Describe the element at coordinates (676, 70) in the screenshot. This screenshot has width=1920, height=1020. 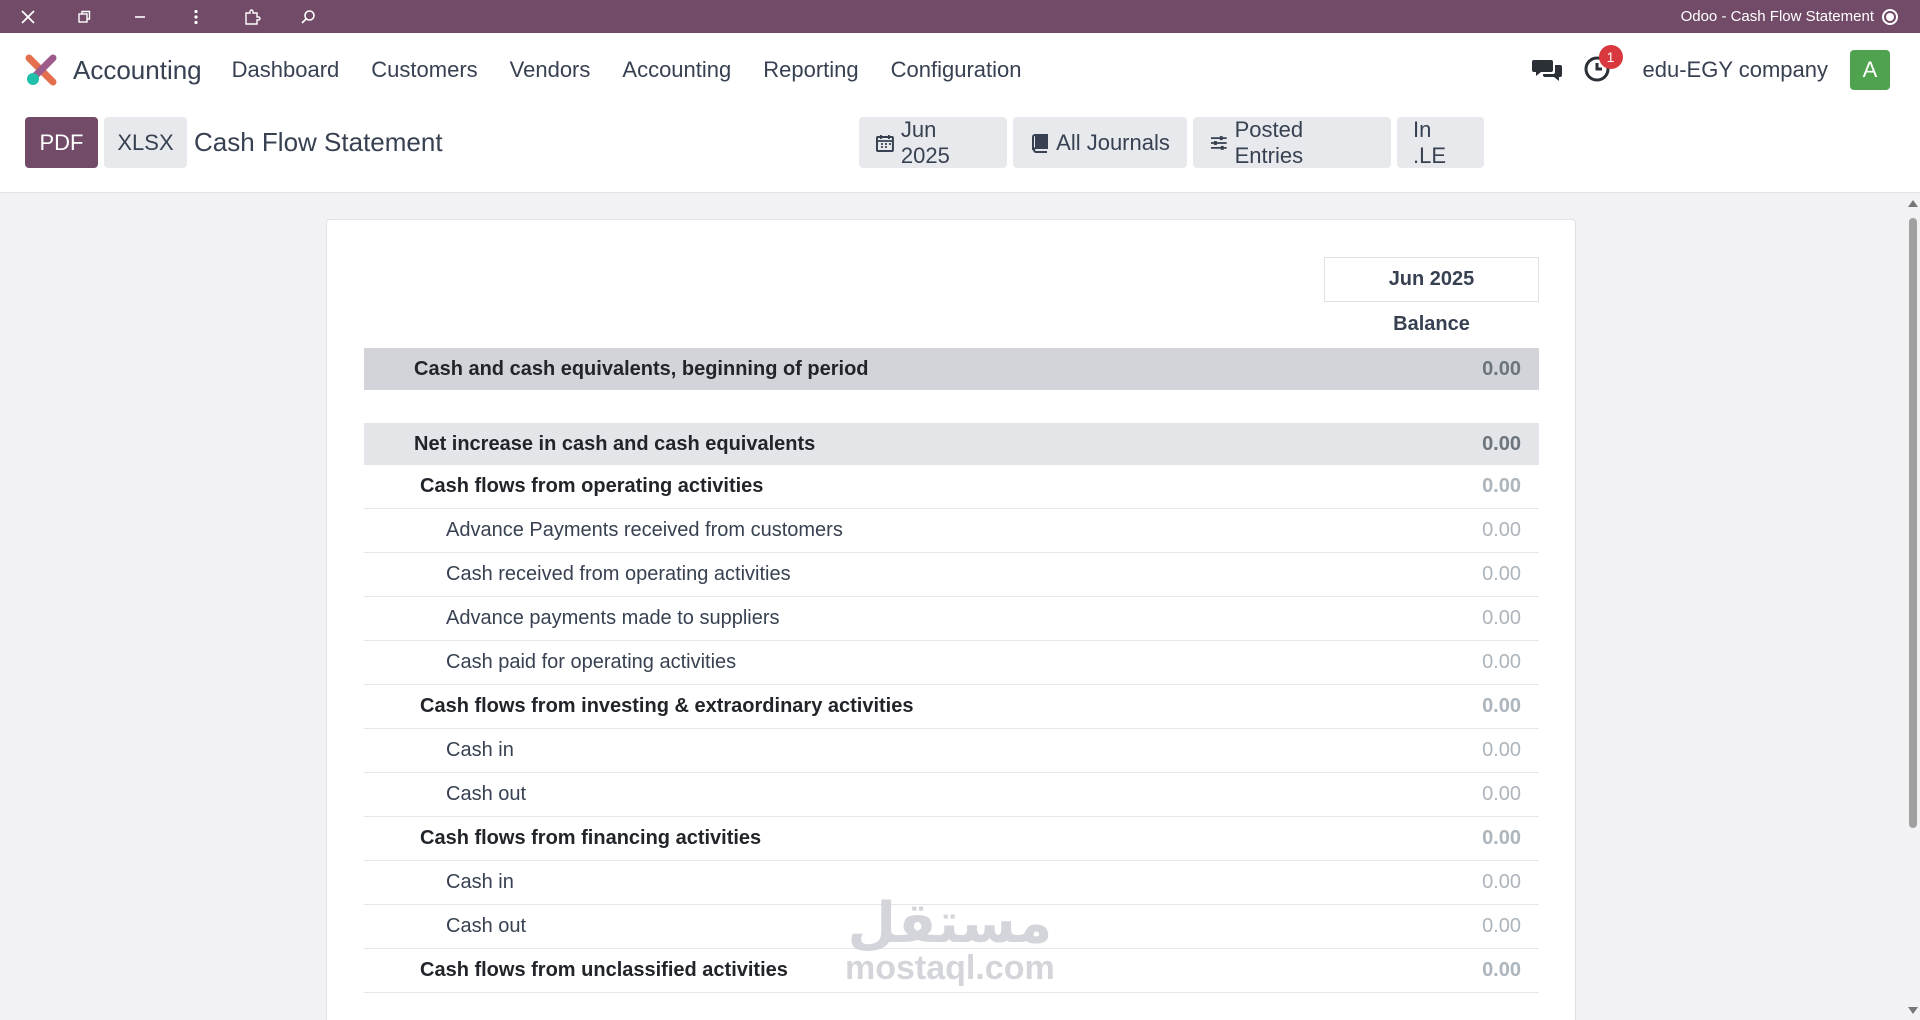
I see `menu-accounting: Accounting` at that location.